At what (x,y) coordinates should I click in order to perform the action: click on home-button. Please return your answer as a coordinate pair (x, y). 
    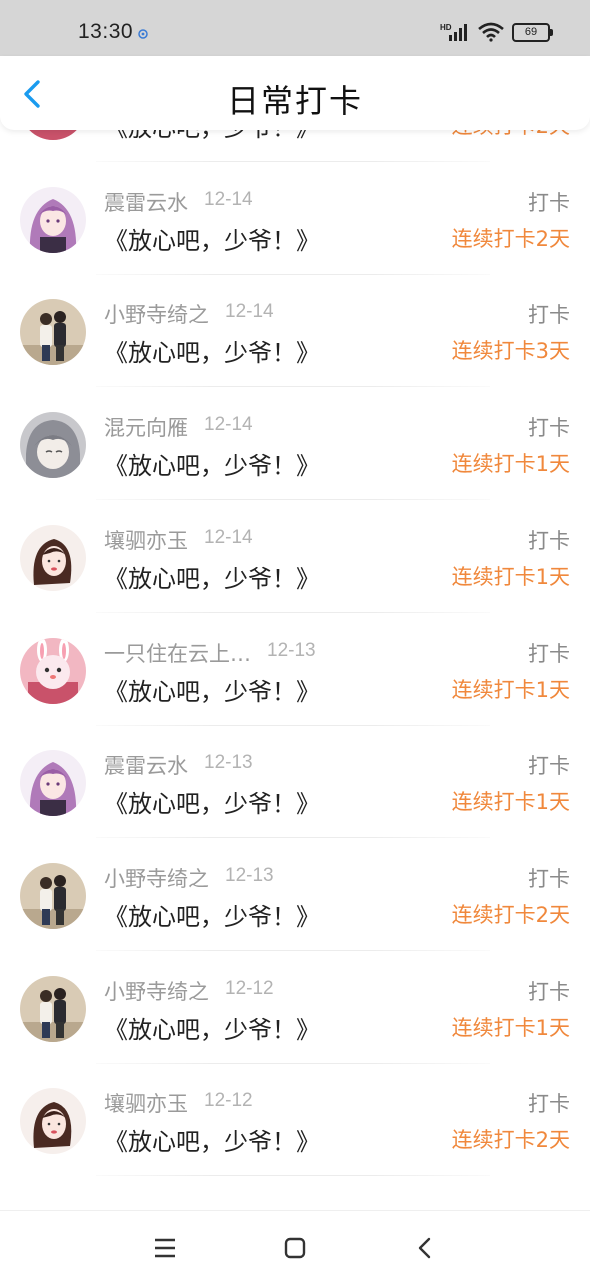
    Looking at the image, I should click on (295, 1248).